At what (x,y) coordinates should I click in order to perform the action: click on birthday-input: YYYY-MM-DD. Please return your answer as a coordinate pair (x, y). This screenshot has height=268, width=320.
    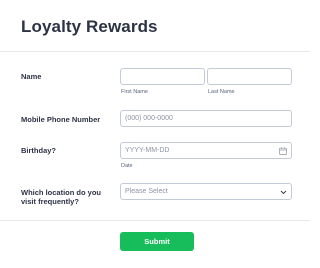
    Looking at the image, I should click on (206, 150).